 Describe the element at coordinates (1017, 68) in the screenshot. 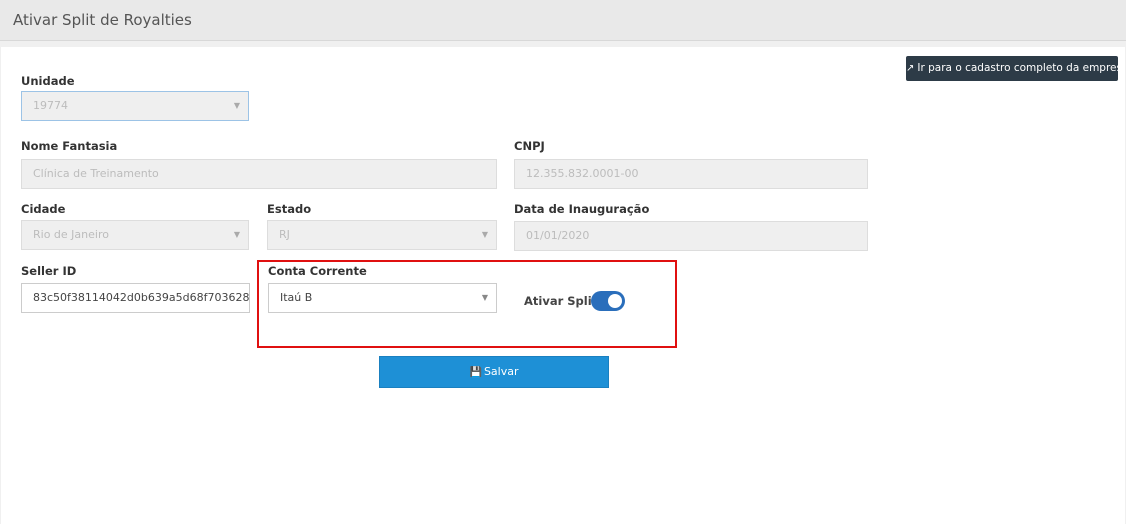

I see `company-register-label: Ir para o cadastro completo da empresa` at that location.